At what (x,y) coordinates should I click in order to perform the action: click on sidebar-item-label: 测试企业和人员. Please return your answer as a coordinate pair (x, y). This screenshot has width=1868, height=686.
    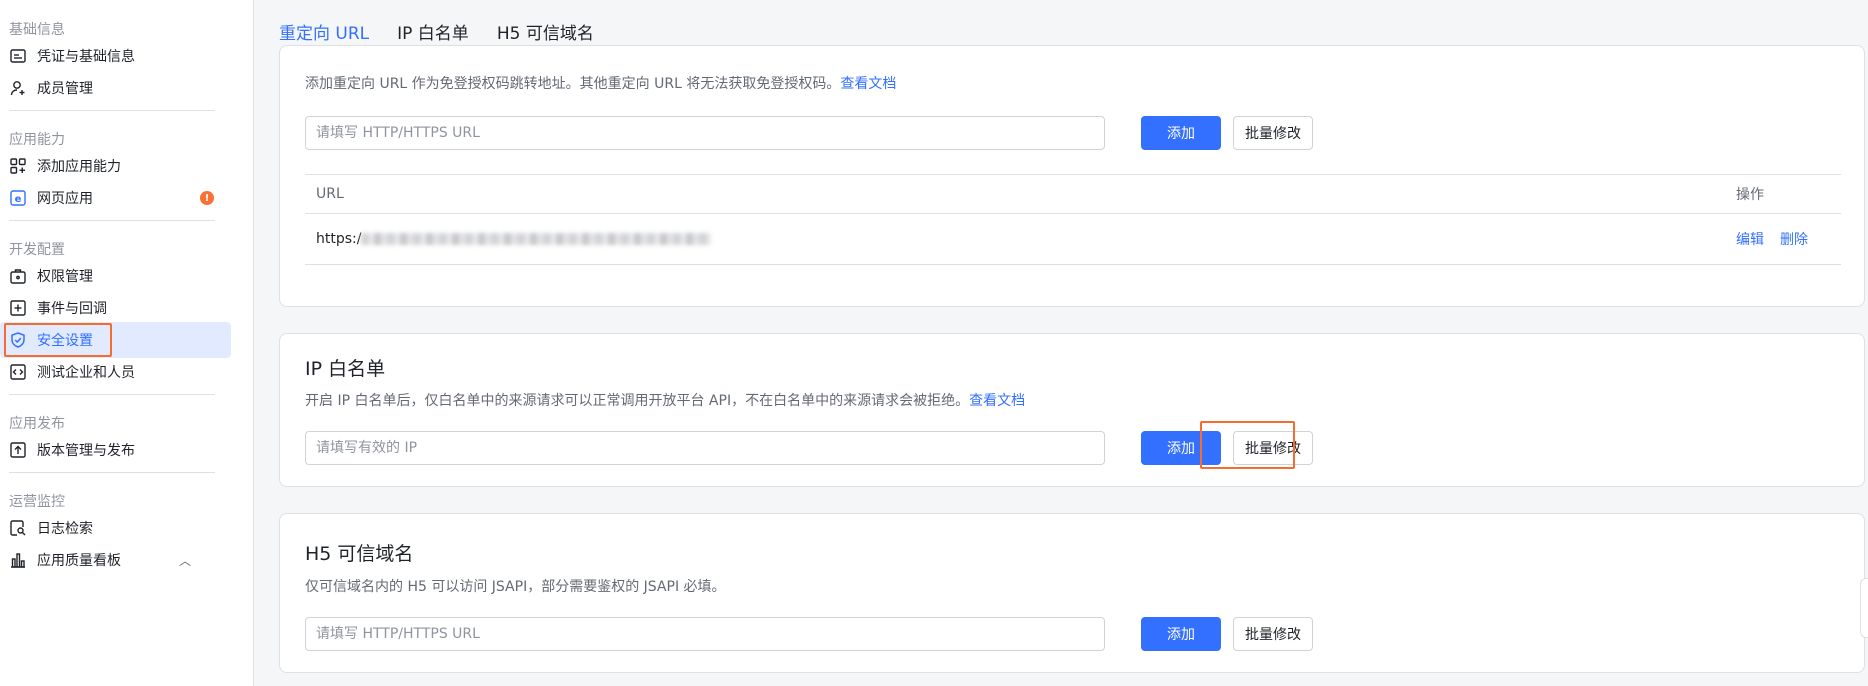
    Looking at the image, I should click on (86, 373).